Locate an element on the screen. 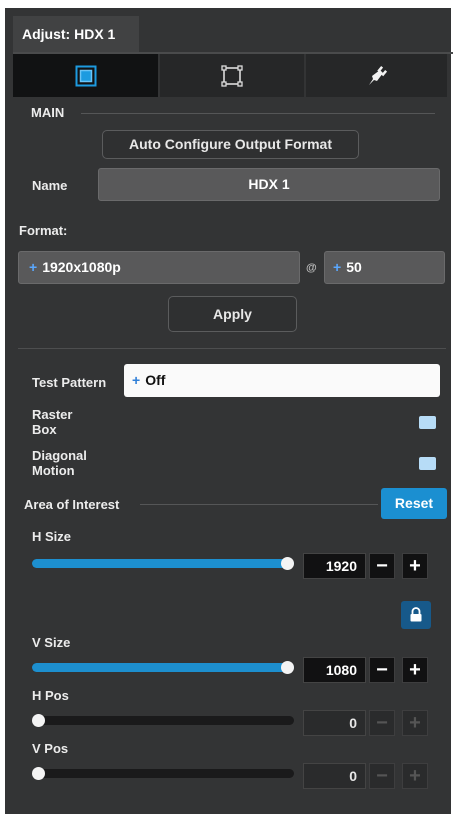 The height and width of the screenshot is (816, 455). raster-box-checkbox is located at coordinates (427, 422).